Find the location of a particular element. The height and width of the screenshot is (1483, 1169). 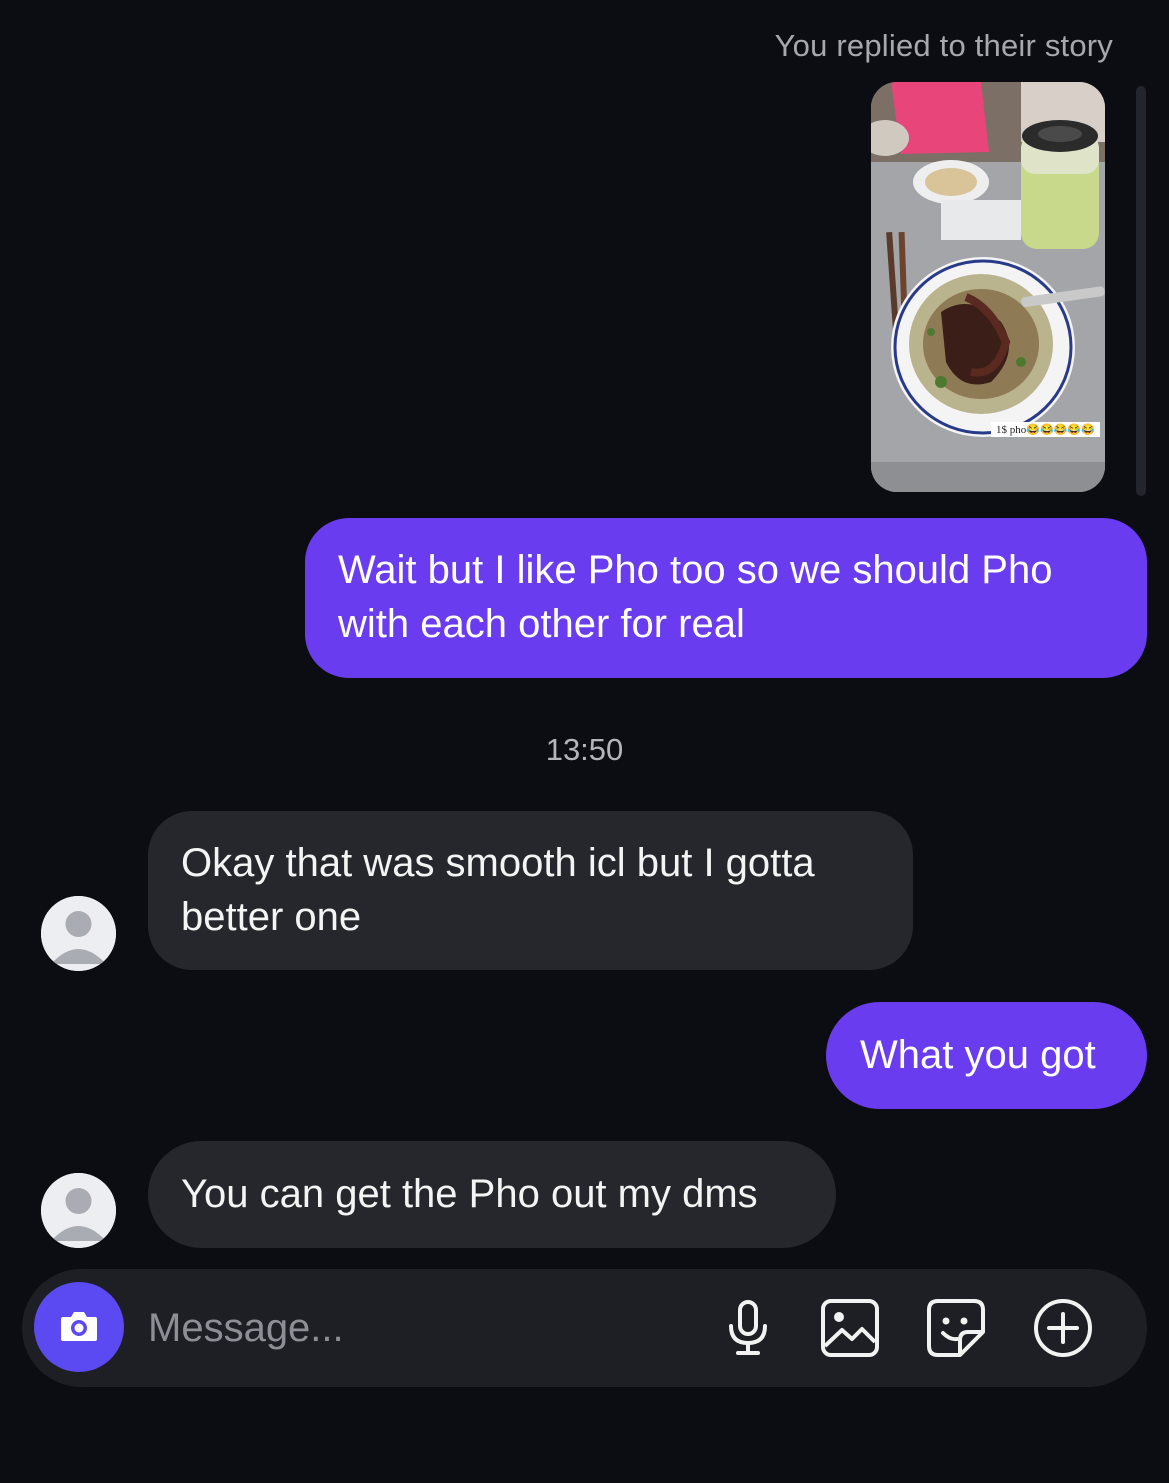

message-bubble-sent: What you got is located at coordinates (986, 1055).